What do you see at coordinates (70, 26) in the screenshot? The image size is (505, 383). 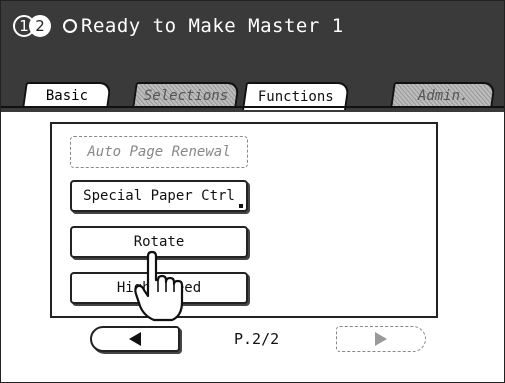 I see `circle-status-icon` at bounding box center [70, 26].